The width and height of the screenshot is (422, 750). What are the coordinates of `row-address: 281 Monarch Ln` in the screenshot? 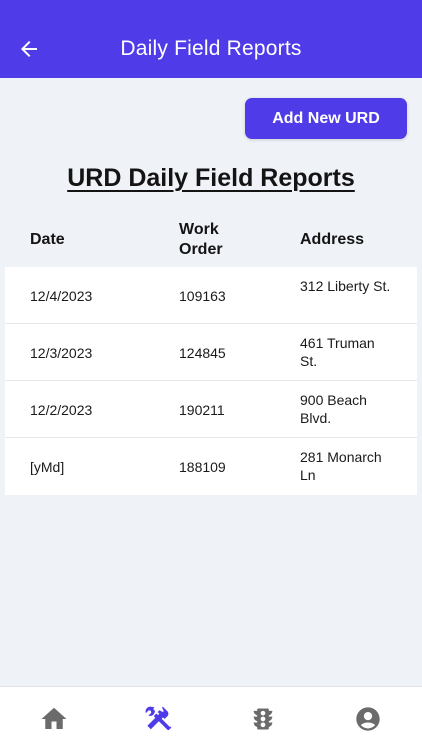 It's located at (341, 466).